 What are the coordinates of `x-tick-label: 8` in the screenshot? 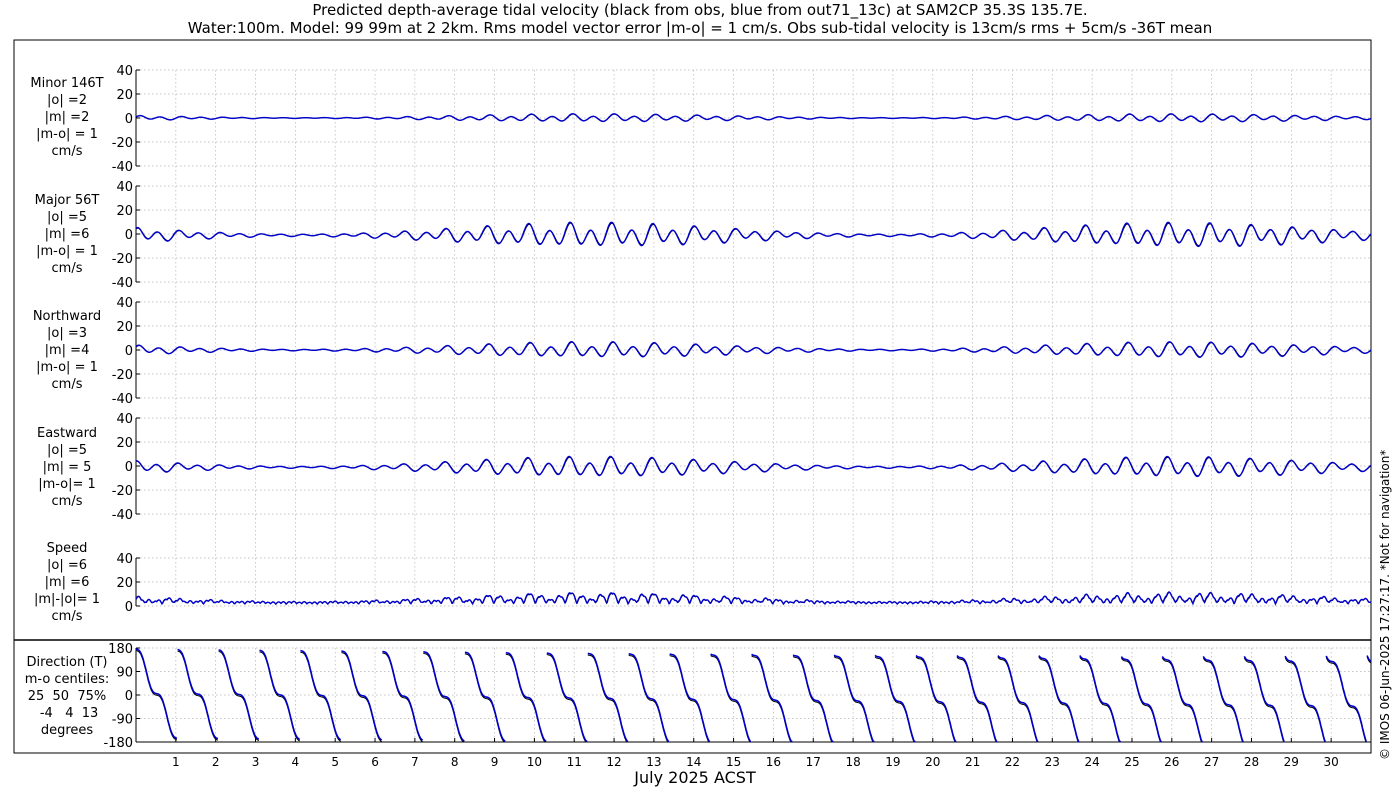 It's located at (455, 762).